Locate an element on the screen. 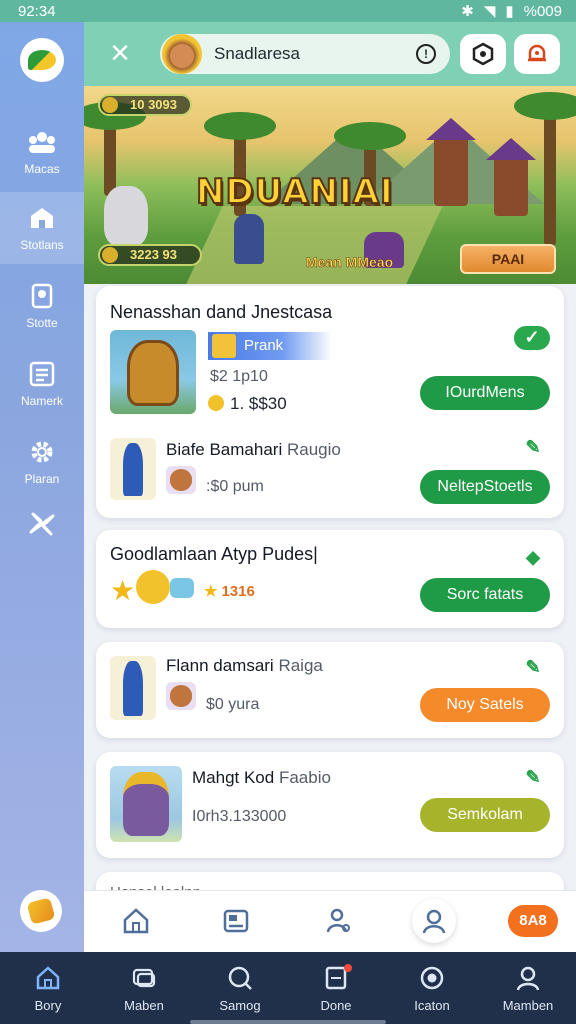  nav-item-bory: Bory is located at coordinates (48, 988).